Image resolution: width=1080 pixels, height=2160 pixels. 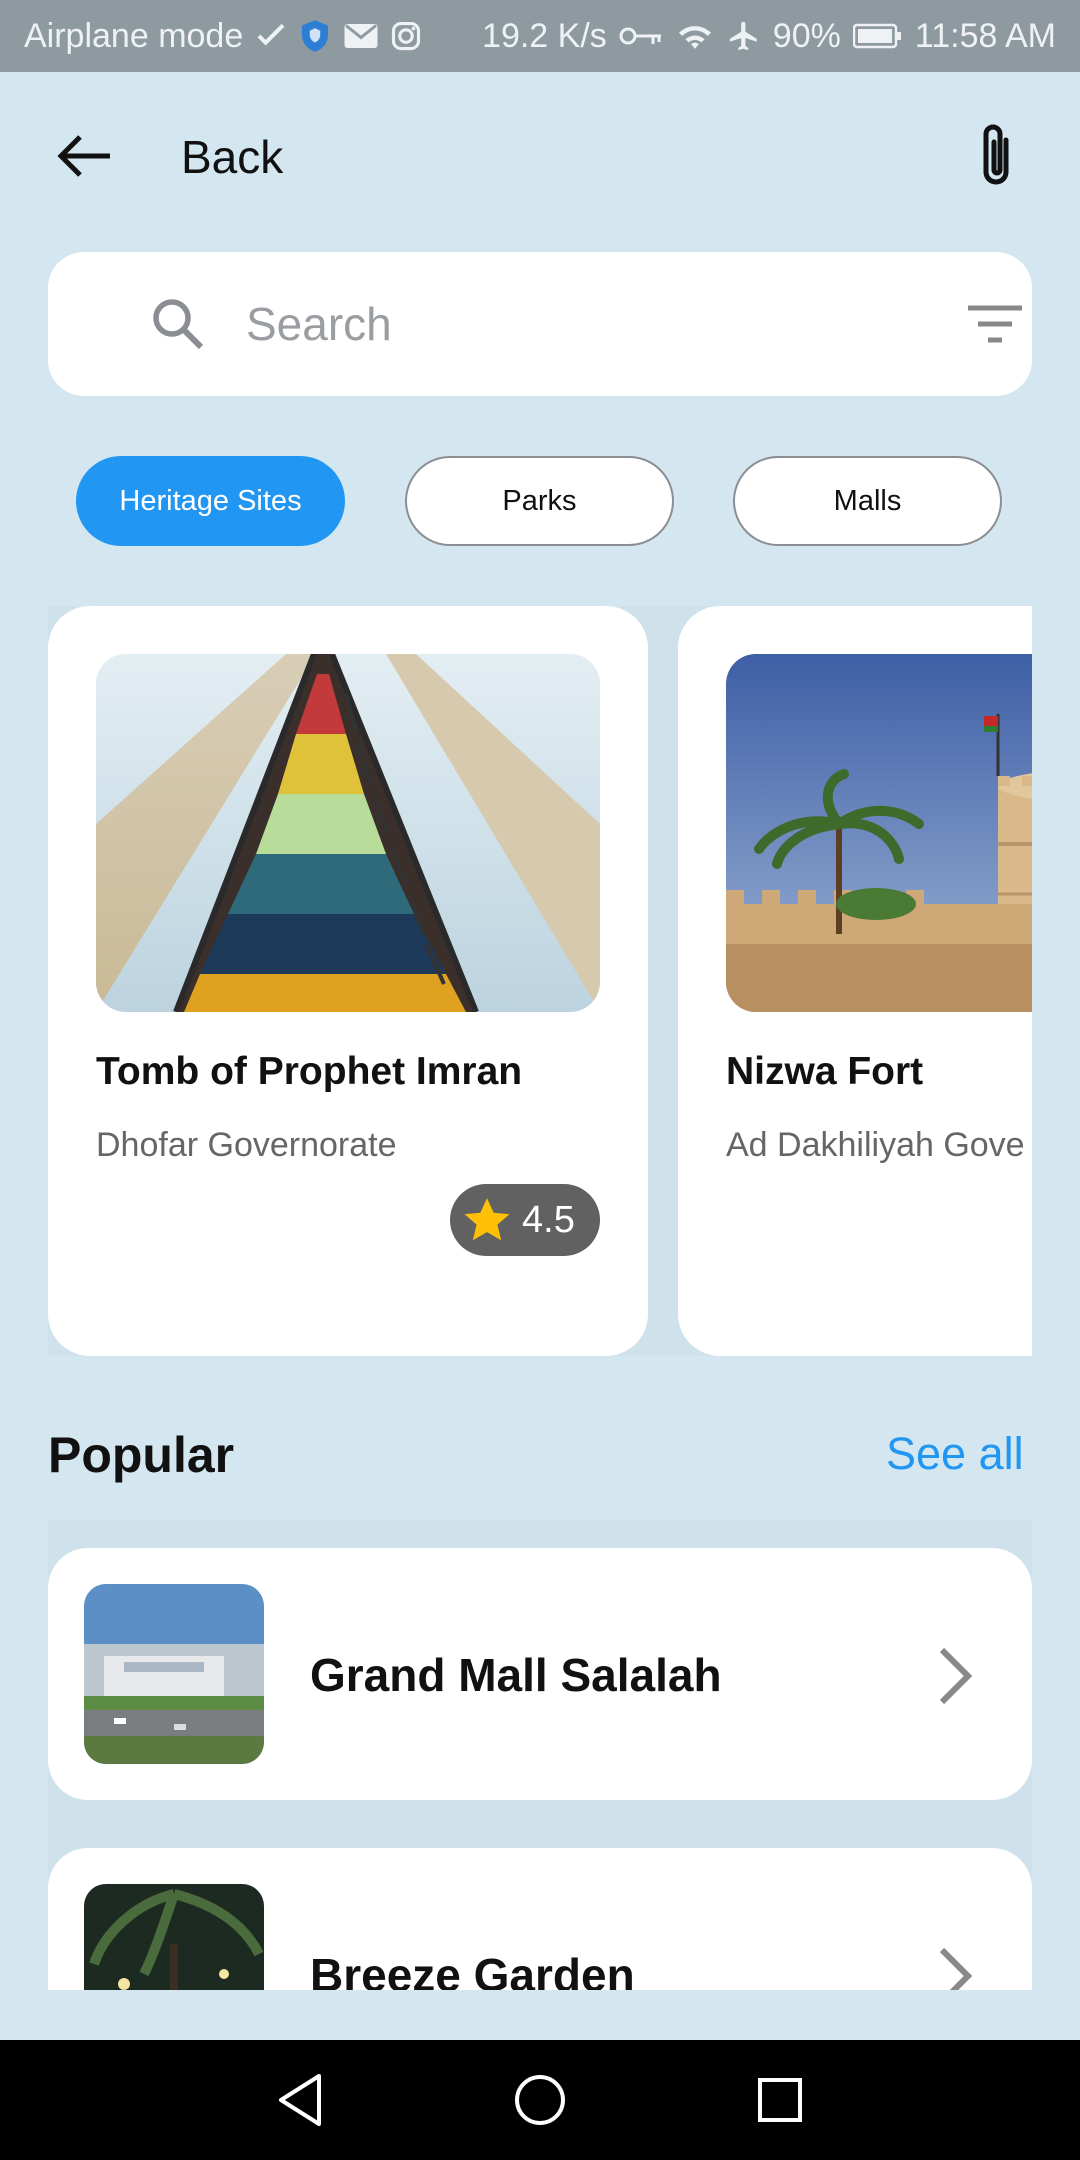 I want to click on arrow-left-icon, so click(x=83, y=156).